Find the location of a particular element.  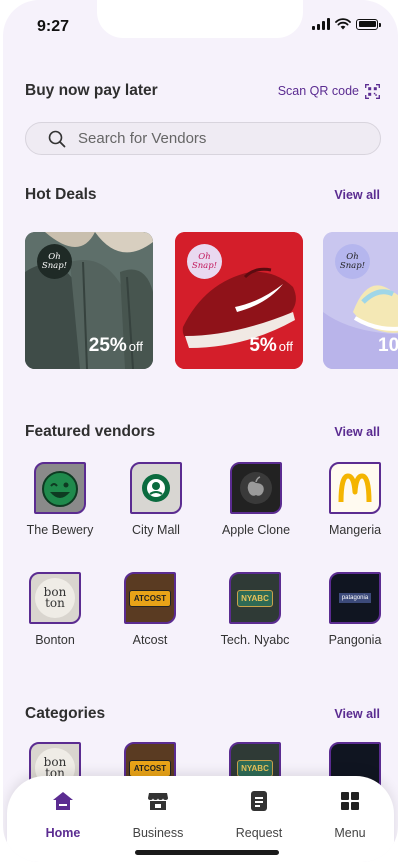

deal-discount: 5% off is located at coordinates (271, 346).